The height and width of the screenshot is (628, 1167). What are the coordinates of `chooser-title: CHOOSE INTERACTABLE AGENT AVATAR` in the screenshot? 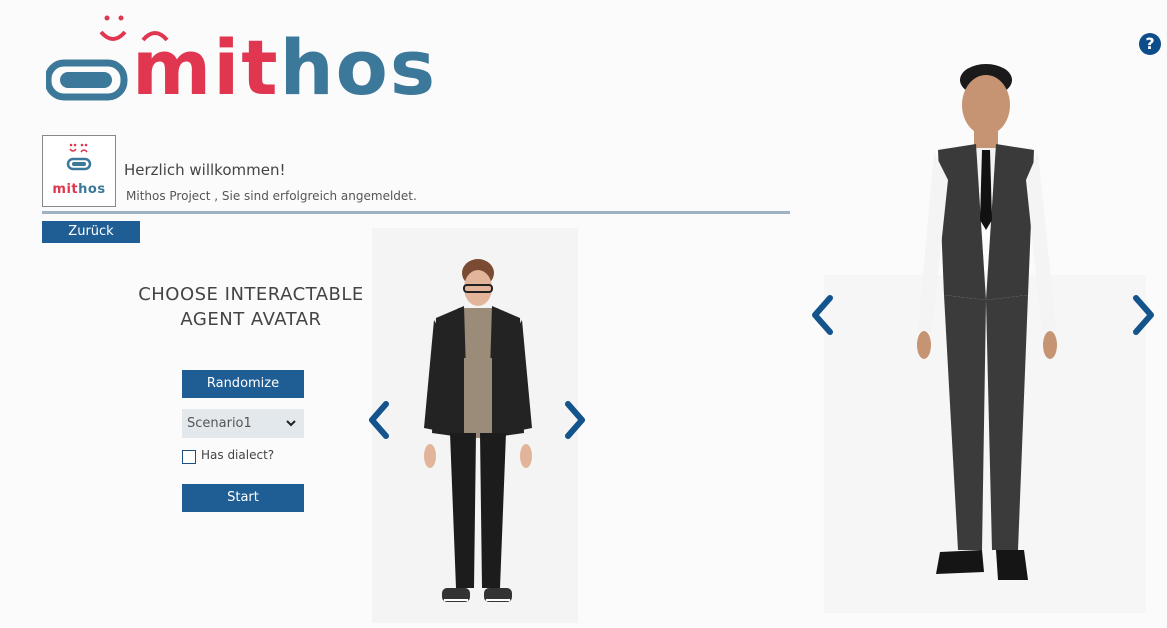 It's located at (251, 307).